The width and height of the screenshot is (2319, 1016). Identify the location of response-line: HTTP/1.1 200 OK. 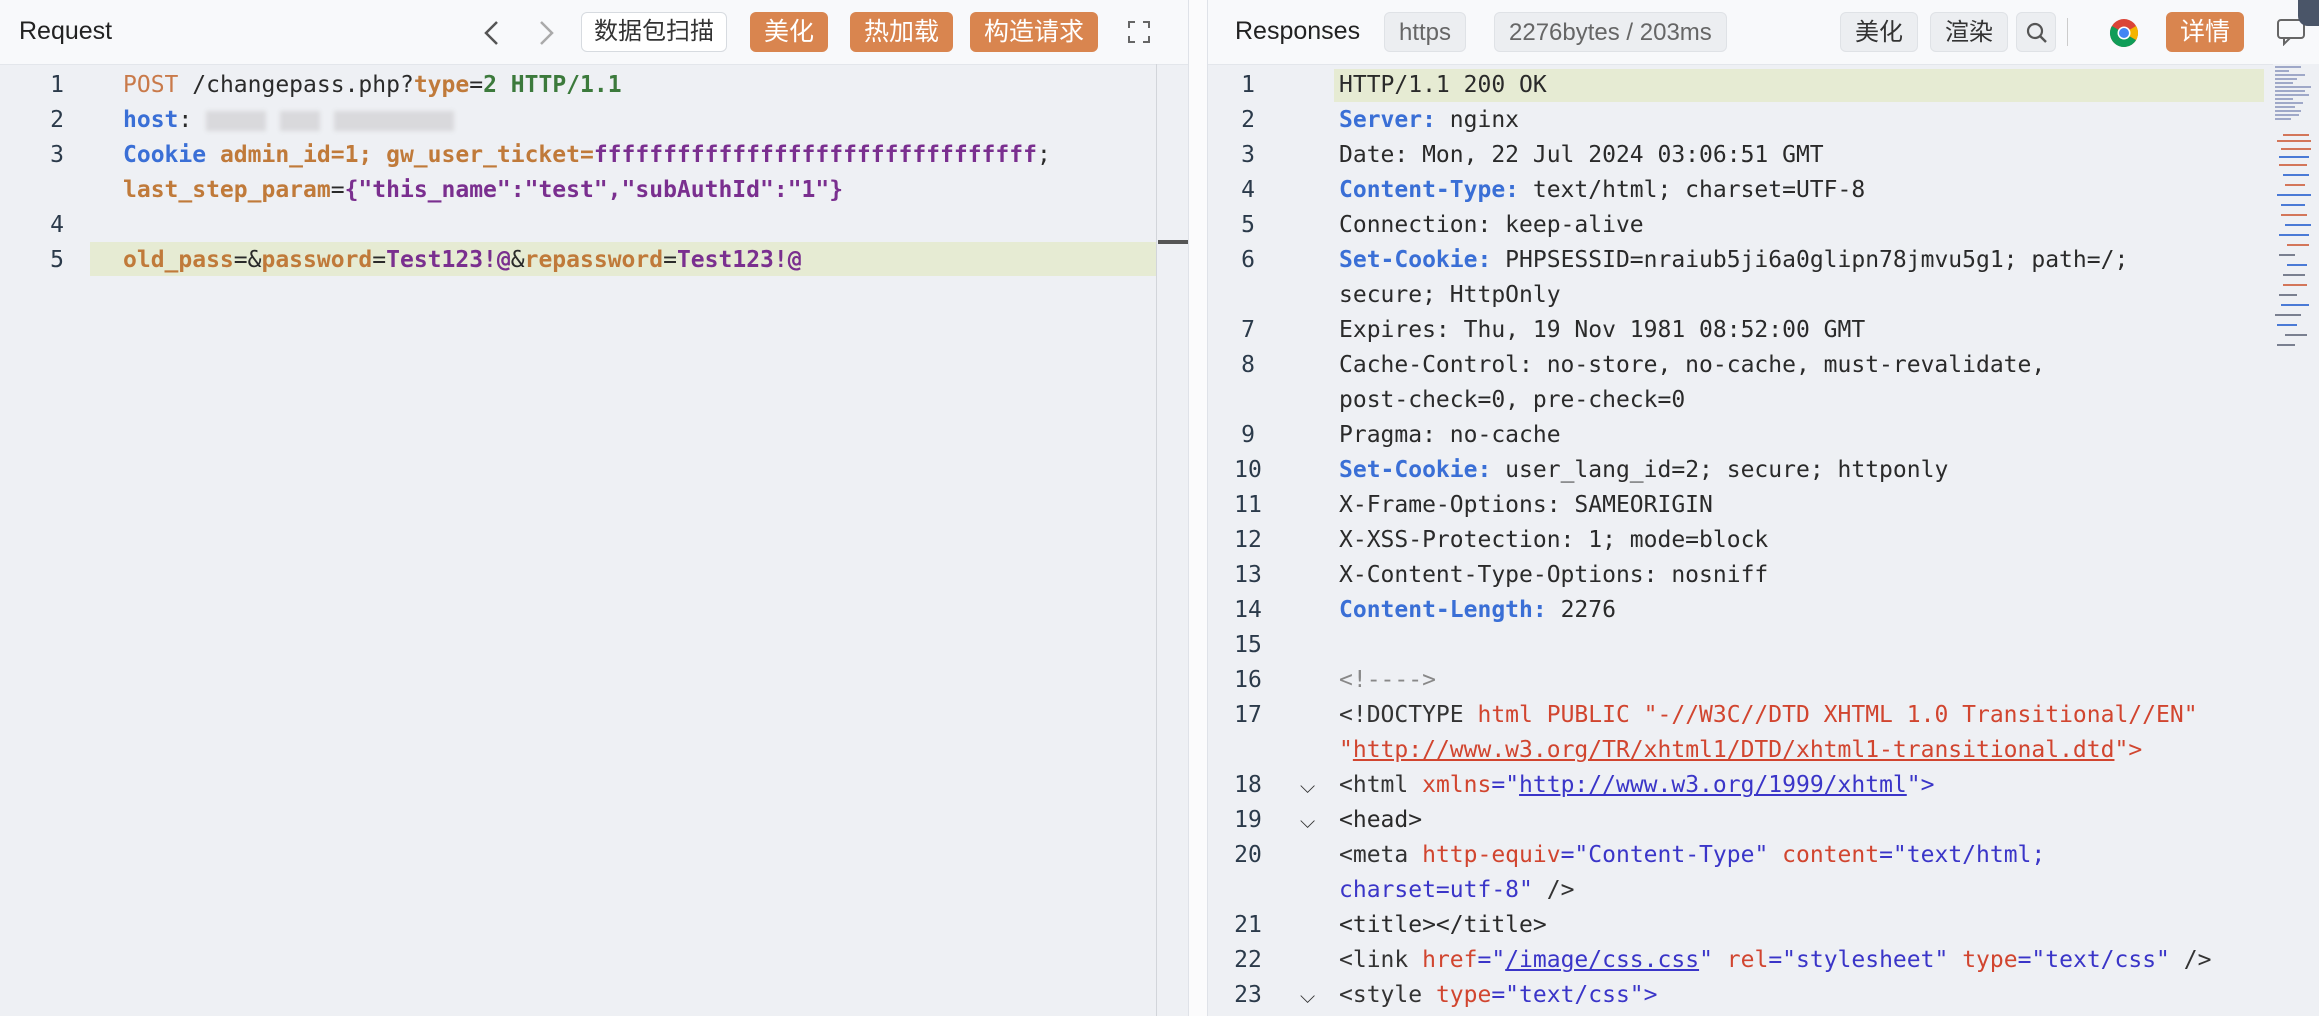
(1443, 85).